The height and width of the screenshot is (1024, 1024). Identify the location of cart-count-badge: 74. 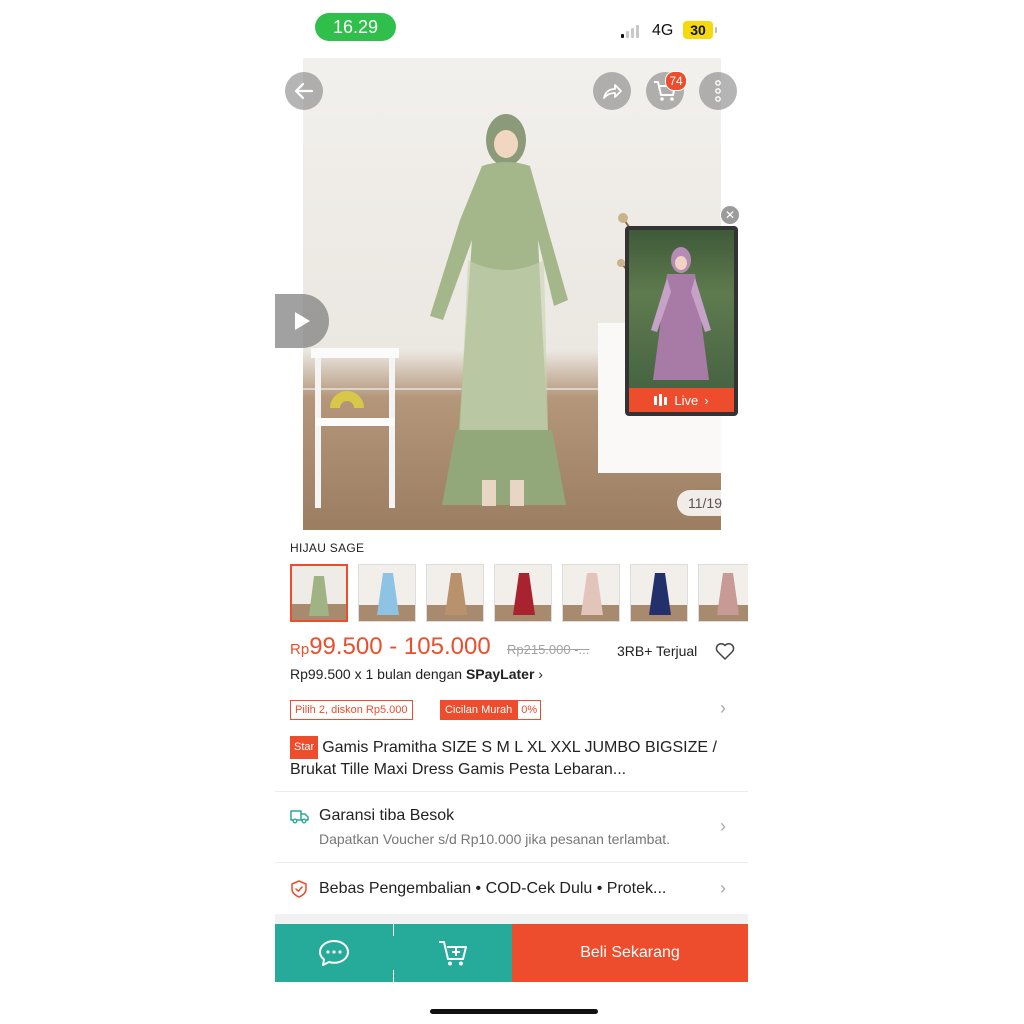
(676, 81).